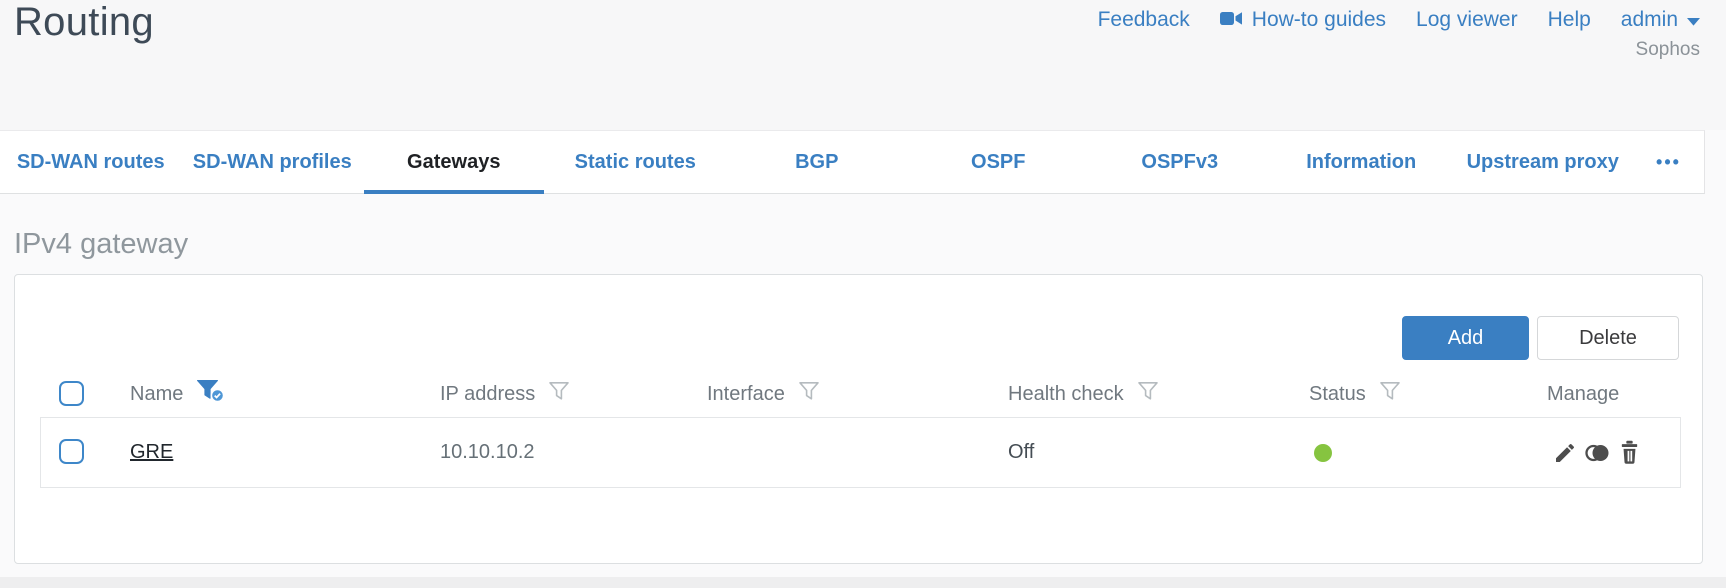 This screenshot has height=588, width=1726. Describe the element at coordinates (1629, 452) in the screenshot. I see `delete-icon` at that location.